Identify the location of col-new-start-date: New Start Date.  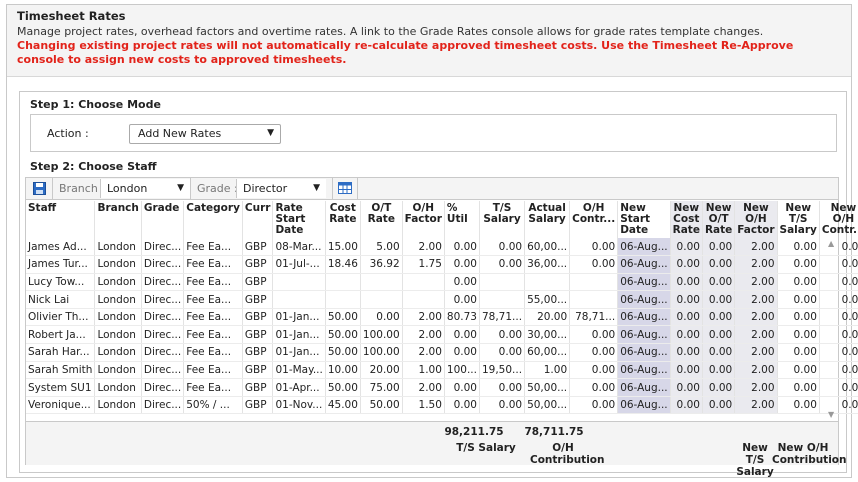
(644, 219).